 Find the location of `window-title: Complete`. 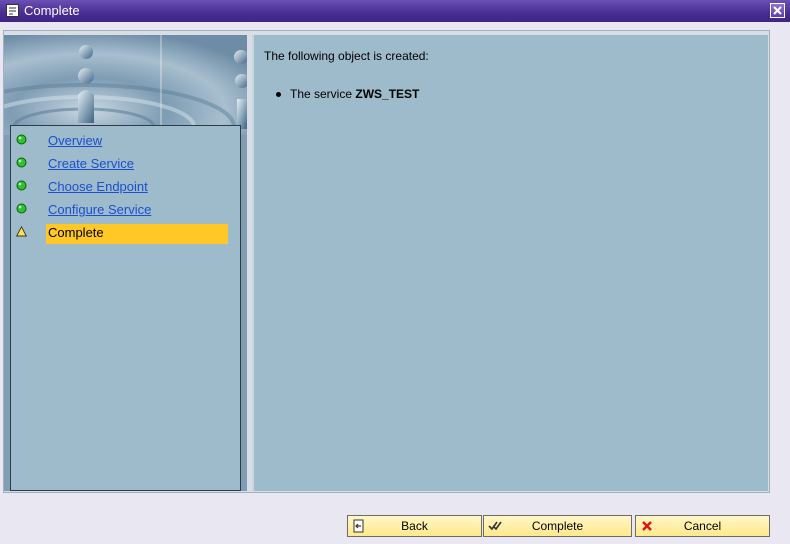

window-title: Complete is located at coordinates (52, 10).